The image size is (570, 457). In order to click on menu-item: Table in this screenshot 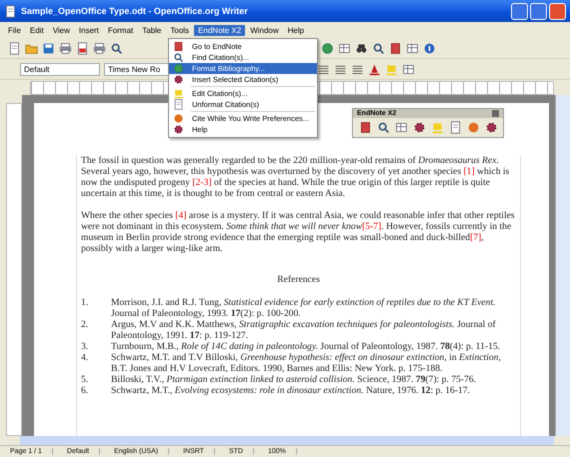, I will do `click(152, 30)`.